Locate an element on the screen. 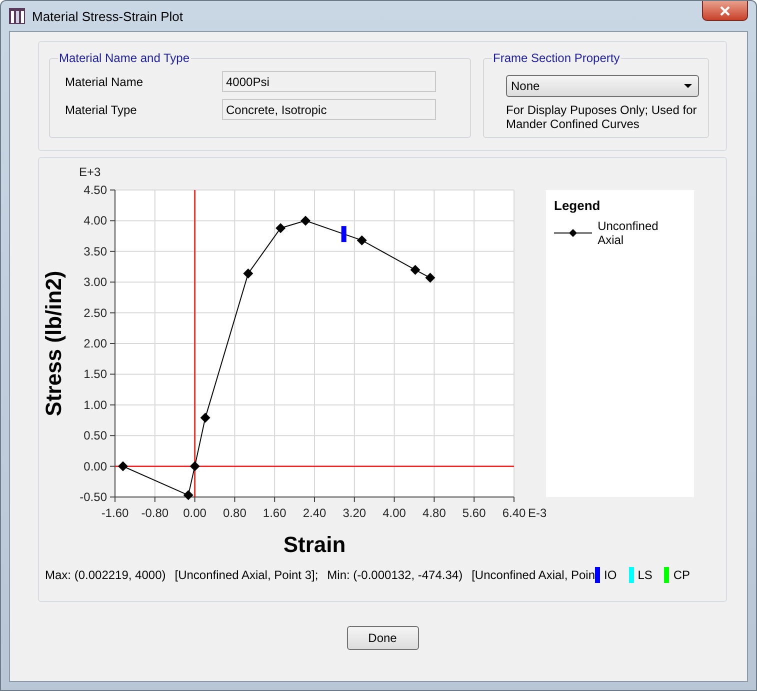 This screenshot has width=757, height=691. tick-label: 2.00 is located at coordinates (95, 343).